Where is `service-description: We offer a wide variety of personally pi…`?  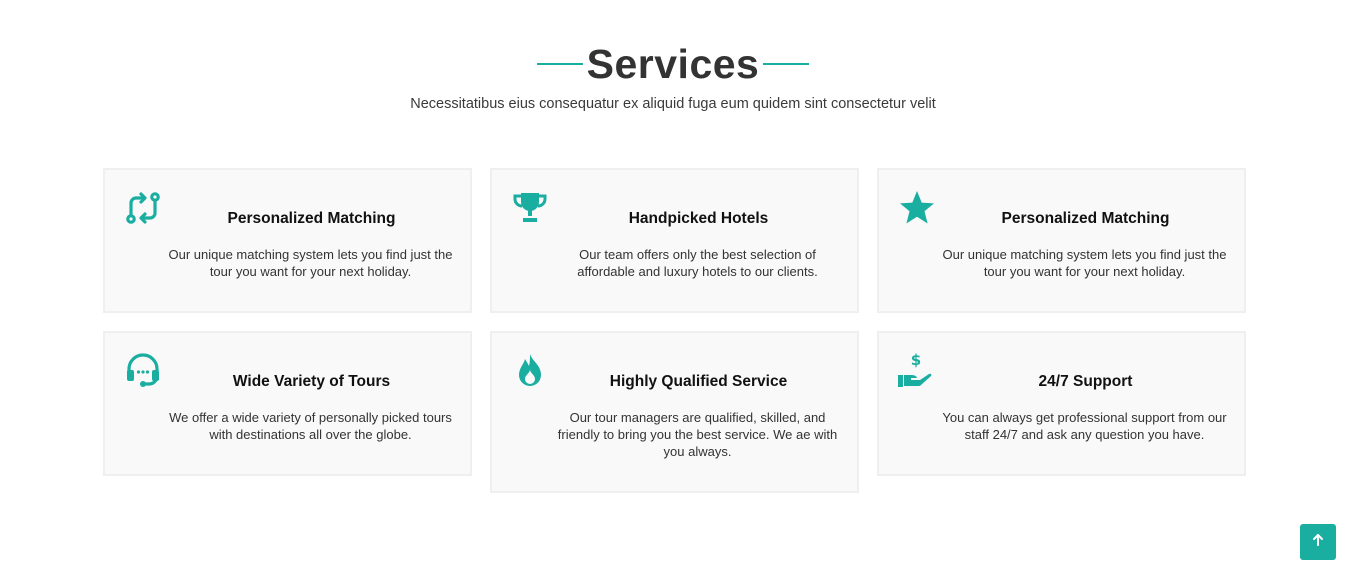 service-description: We offer a wide variety of personally pi… is located at coordinates (310, 426).